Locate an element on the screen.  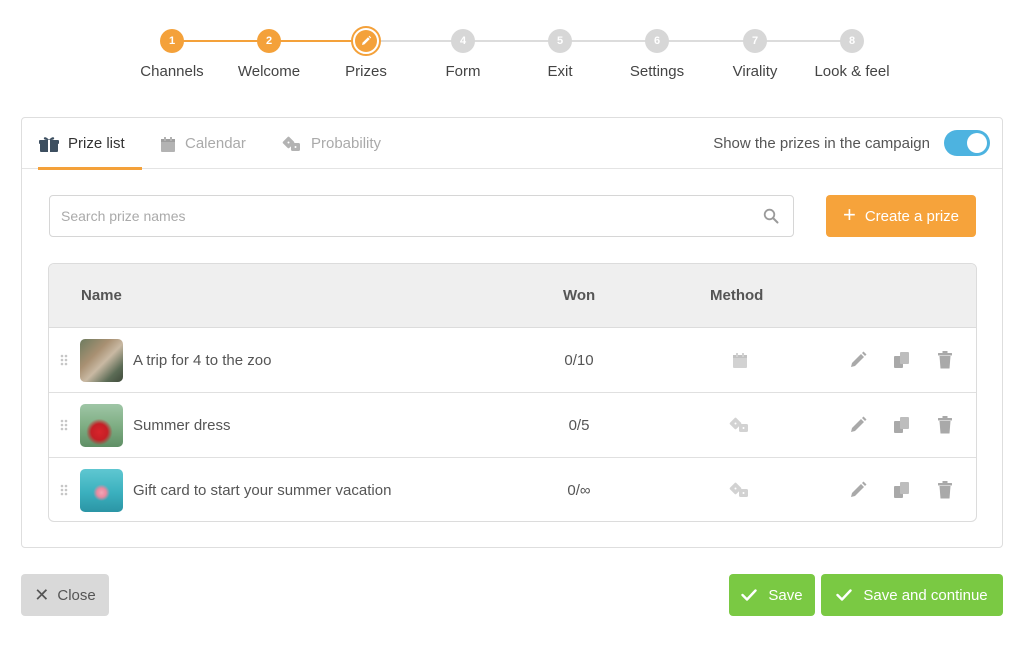
step-number: 5 is located at coordinates (560, 41).